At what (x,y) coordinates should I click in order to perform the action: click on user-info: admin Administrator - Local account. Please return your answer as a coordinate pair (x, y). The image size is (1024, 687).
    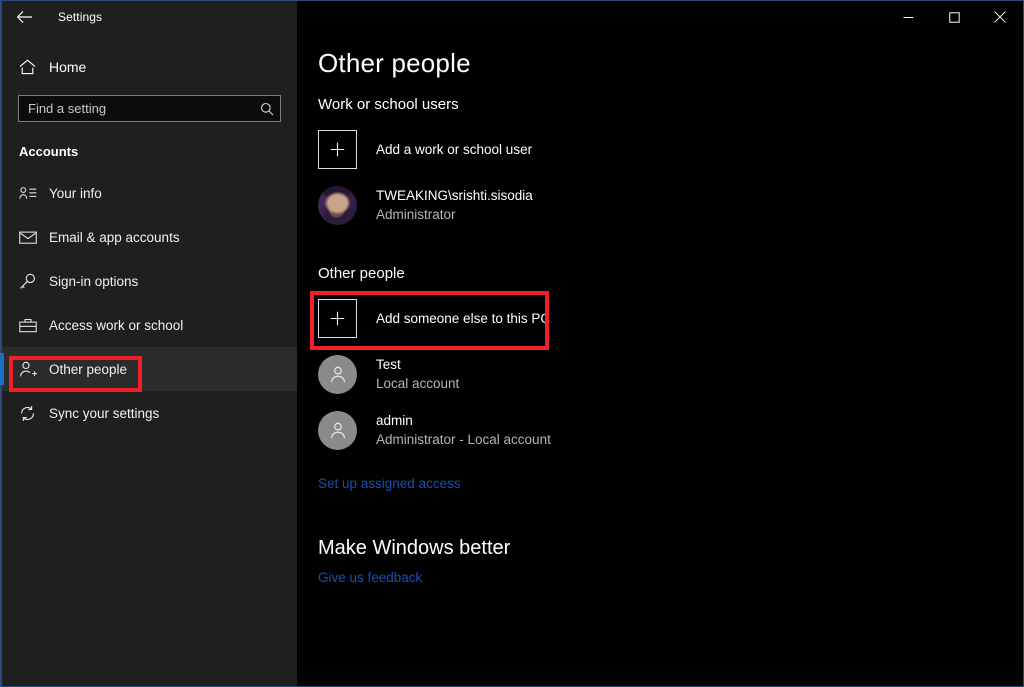
    Looking at the image, I should click on (463, 430).